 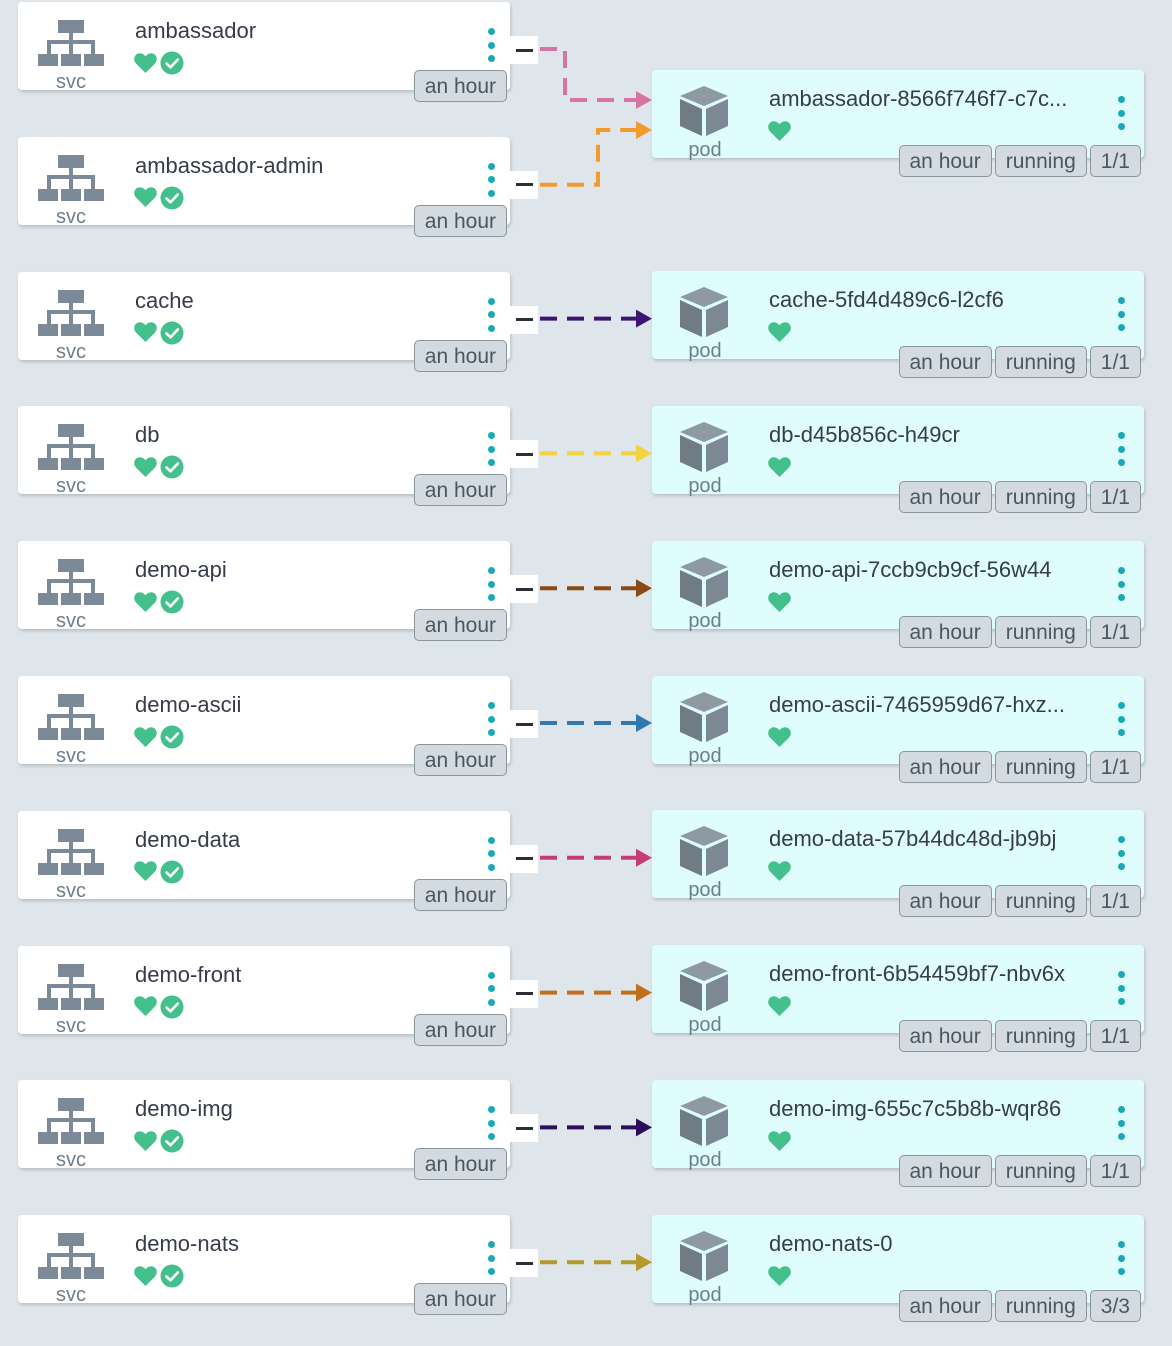 I want to click on service-node: svc demo-data an hour, so click(x=264, y=860).